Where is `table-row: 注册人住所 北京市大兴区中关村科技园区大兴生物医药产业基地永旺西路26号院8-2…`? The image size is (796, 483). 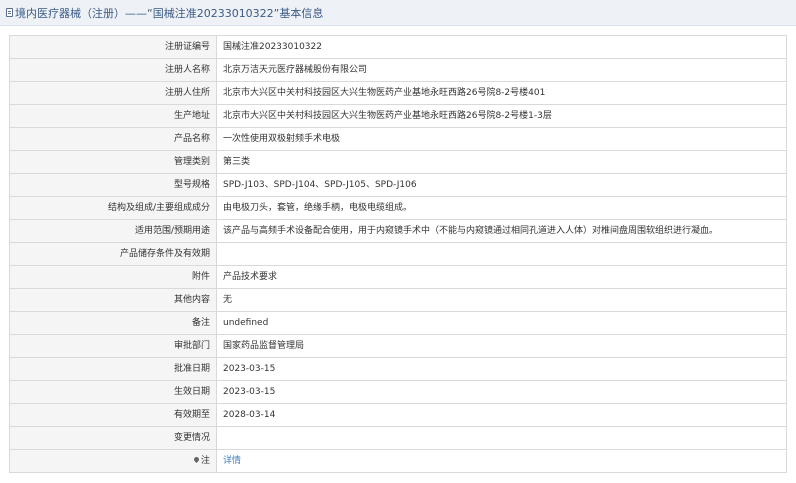
table-row: 注册人住所 北京市大兴区中关村科技园区大兴生物医药产业基地永旺西路26号院8-2… is located at coordinates (398, 93).